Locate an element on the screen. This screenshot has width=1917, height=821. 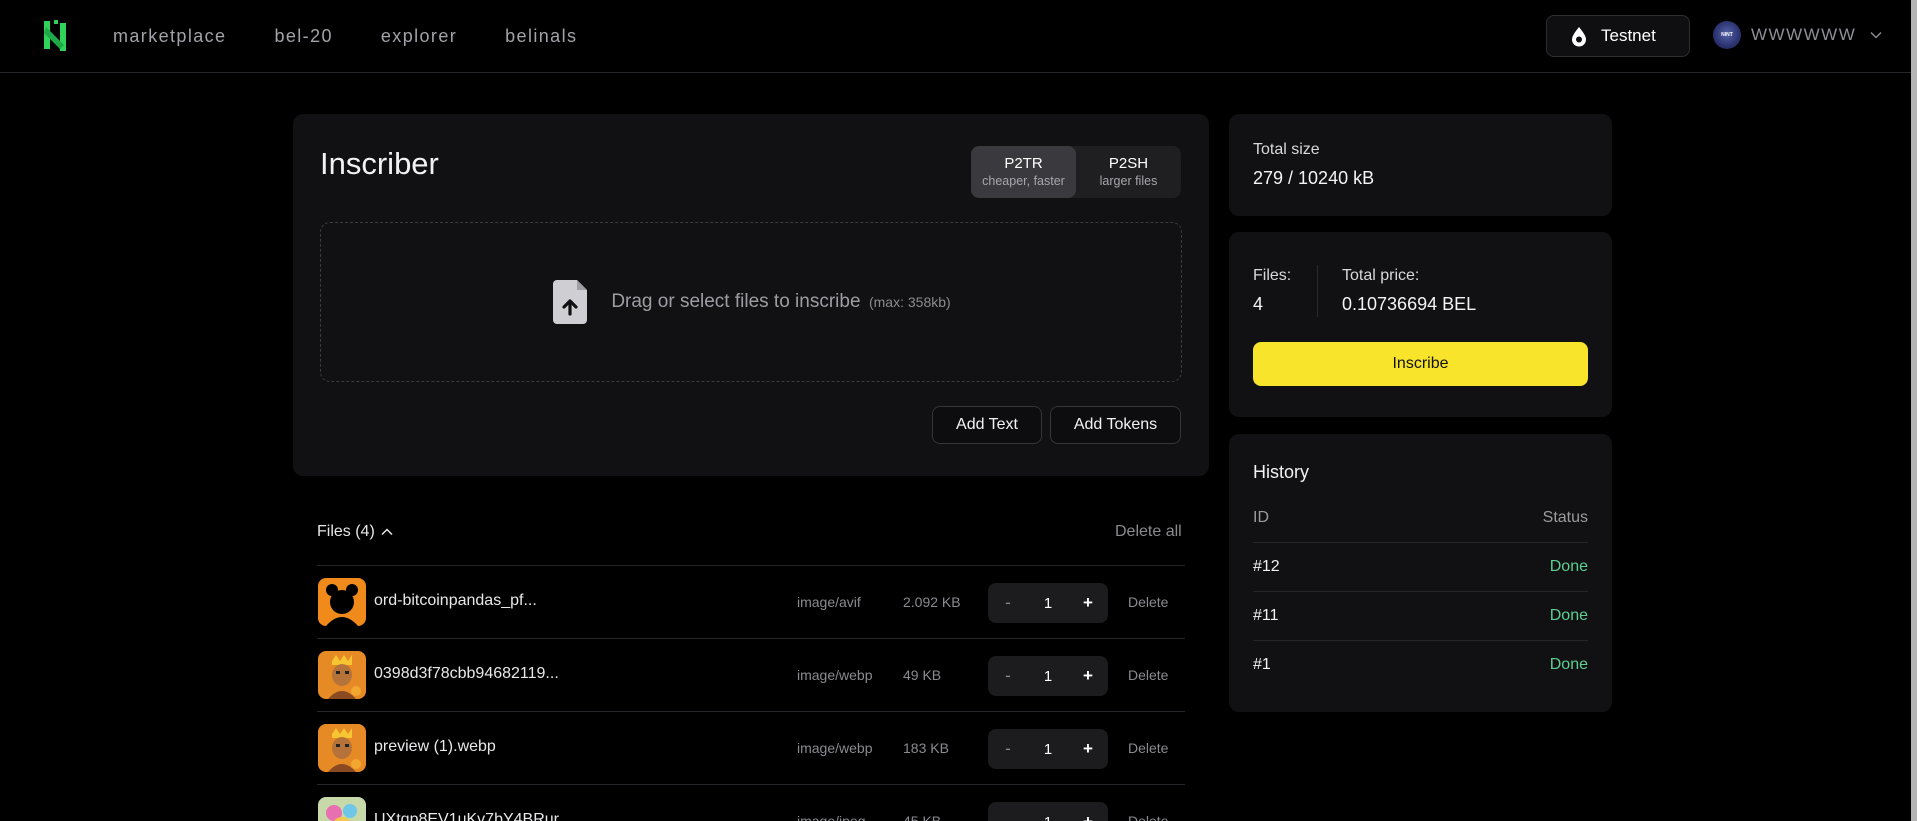
chevron-down-icon is located at coordinates (1876, 35).